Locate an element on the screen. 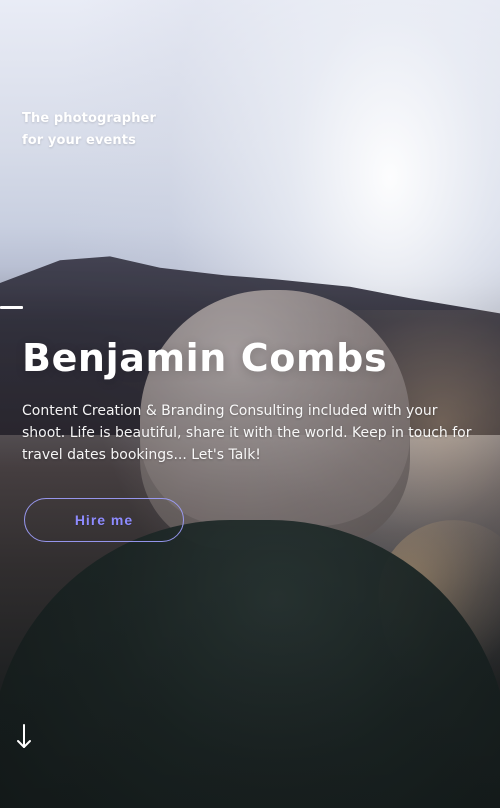 Image resolution: width=500 pixels, height=808 pixels. hero-tagline-line-1: The photographer is located at coordinates (89, 118).